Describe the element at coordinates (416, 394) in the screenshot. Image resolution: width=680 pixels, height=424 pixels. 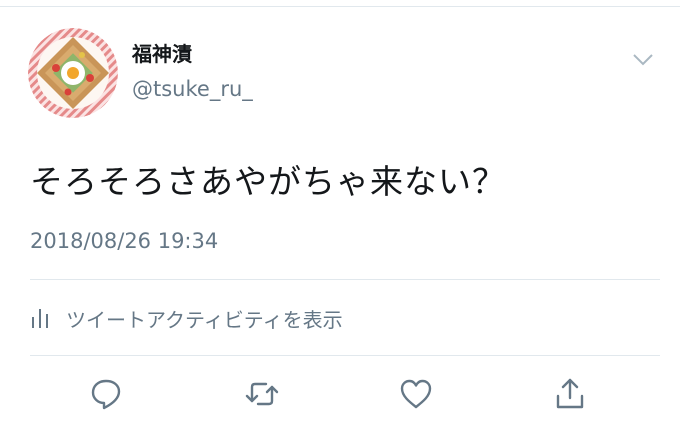
I see `like-icon` at that location.